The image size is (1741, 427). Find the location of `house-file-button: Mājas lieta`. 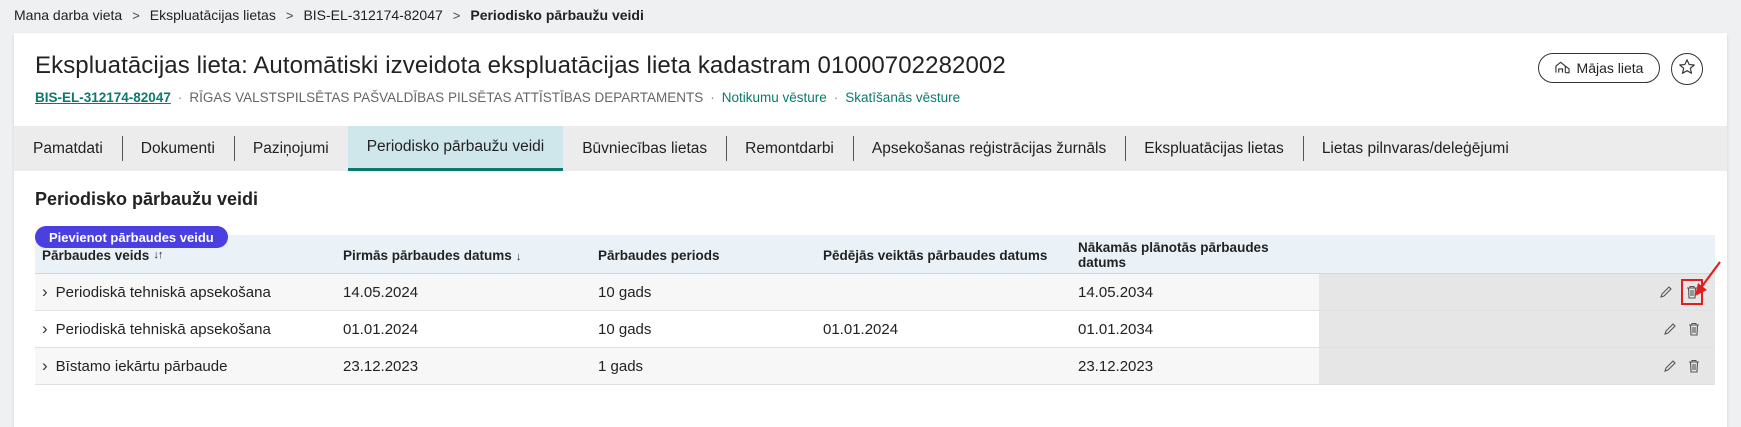

house-file-button: Mājas lieta is located at coordinates (1599, 68).